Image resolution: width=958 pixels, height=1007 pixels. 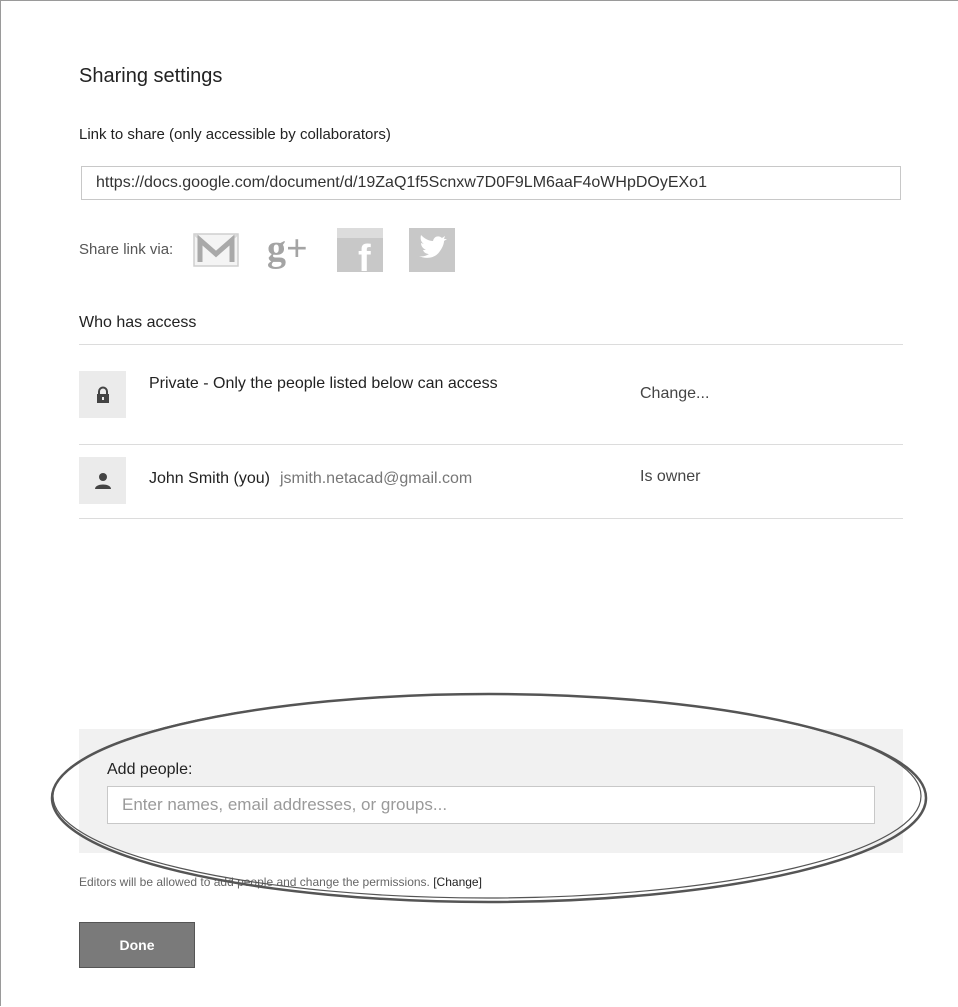 I want to click on add-people-panel: Add people:, so click(x=491, y=791).